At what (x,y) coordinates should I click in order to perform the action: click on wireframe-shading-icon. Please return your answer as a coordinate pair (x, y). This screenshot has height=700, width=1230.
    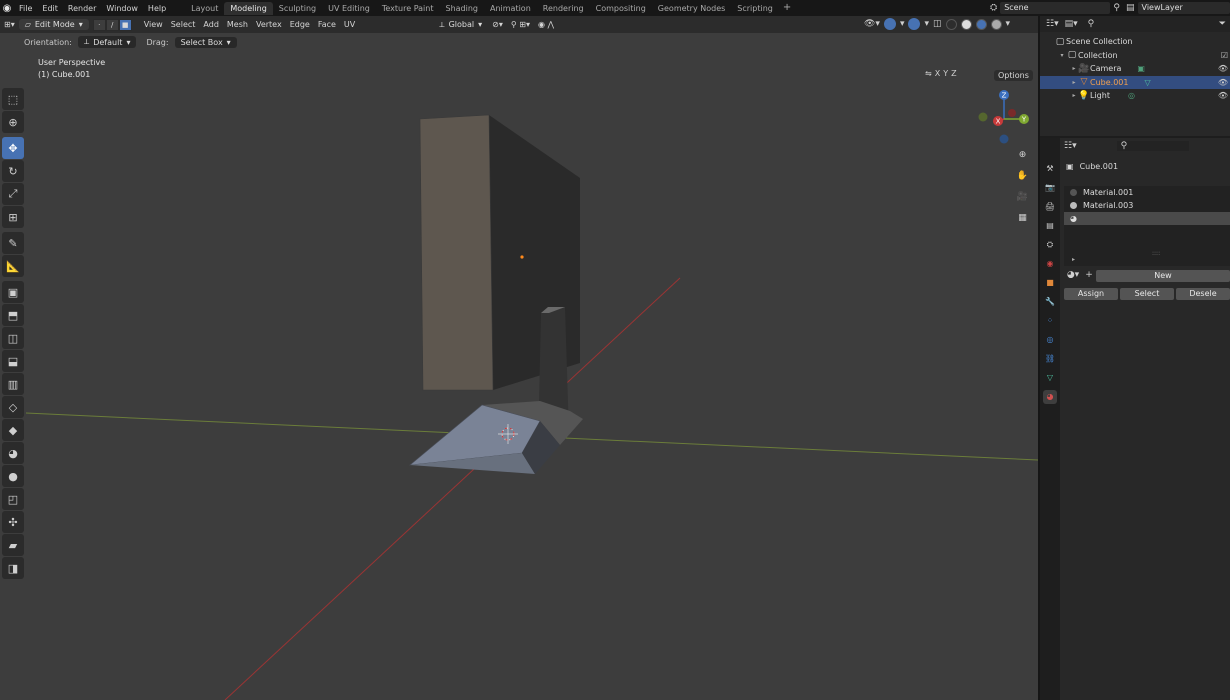
    Looking at the image, I should click on (951, 24).